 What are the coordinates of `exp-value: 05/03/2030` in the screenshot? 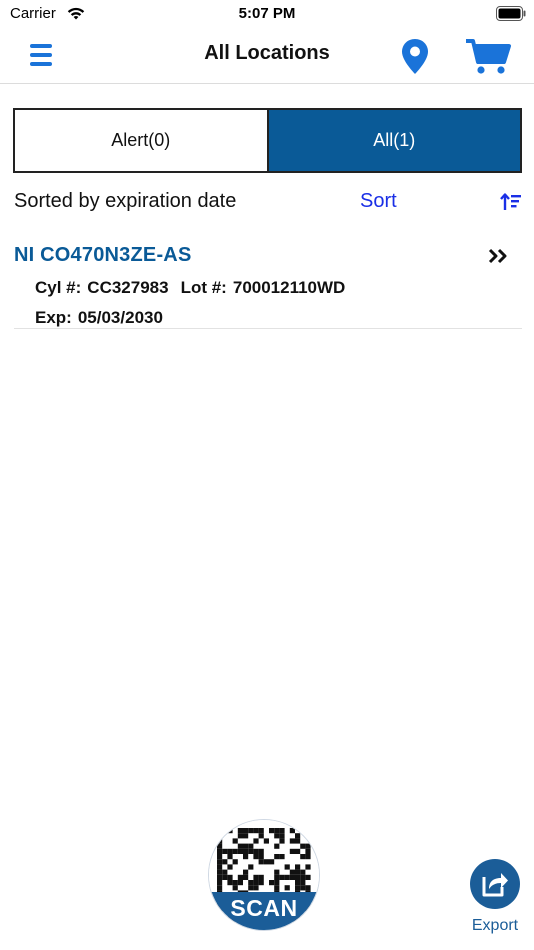 It's located at (120, 317).